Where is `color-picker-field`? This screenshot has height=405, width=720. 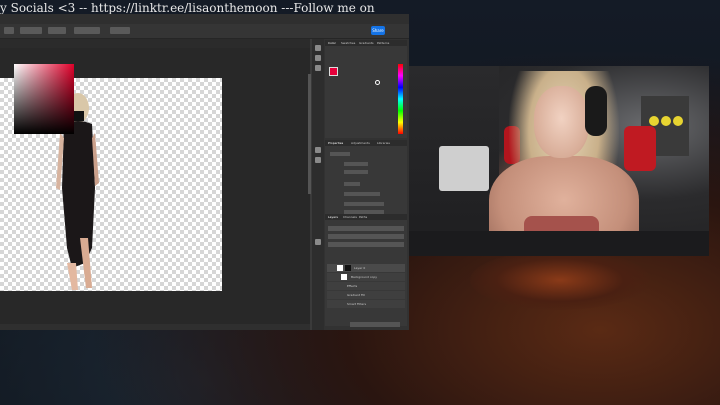
color-picker-field is located at coordinates (44, 99).